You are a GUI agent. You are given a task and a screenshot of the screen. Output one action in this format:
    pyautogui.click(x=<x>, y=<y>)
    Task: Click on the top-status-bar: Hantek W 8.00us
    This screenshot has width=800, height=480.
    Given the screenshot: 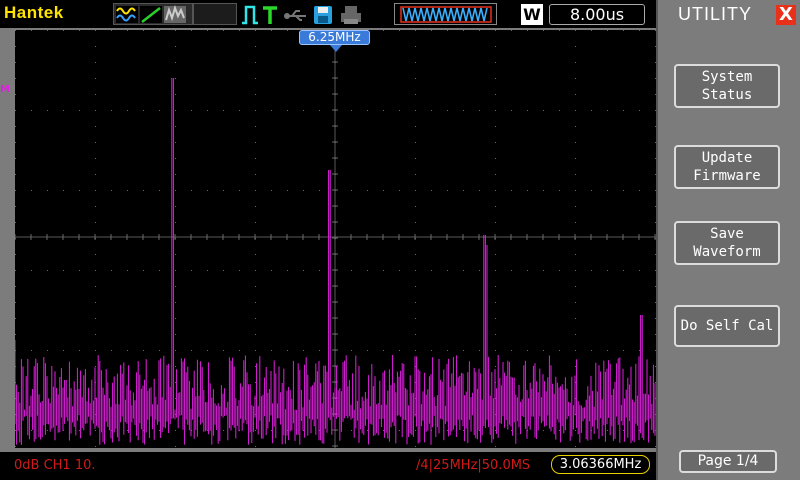 What is the action you would take?
    pyautogui.click(x=328, y=14)
    